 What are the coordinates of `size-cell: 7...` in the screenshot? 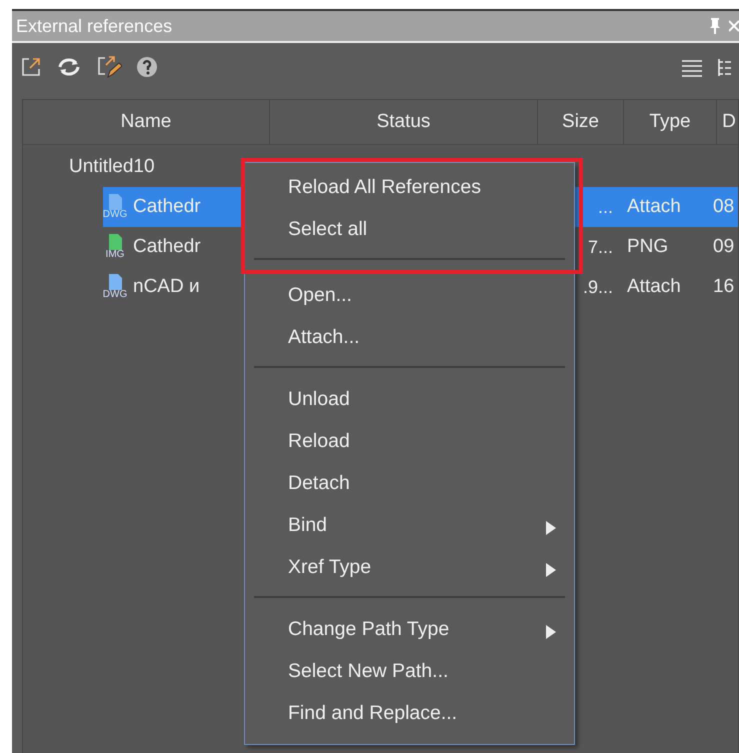 It's located at (600, 247).